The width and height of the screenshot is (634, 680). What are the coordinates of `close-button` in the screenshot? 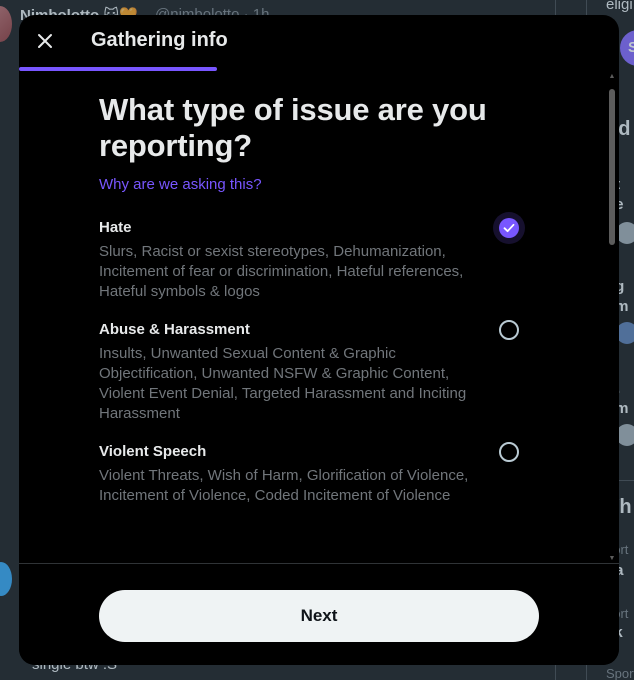 It's located at (45, 41).